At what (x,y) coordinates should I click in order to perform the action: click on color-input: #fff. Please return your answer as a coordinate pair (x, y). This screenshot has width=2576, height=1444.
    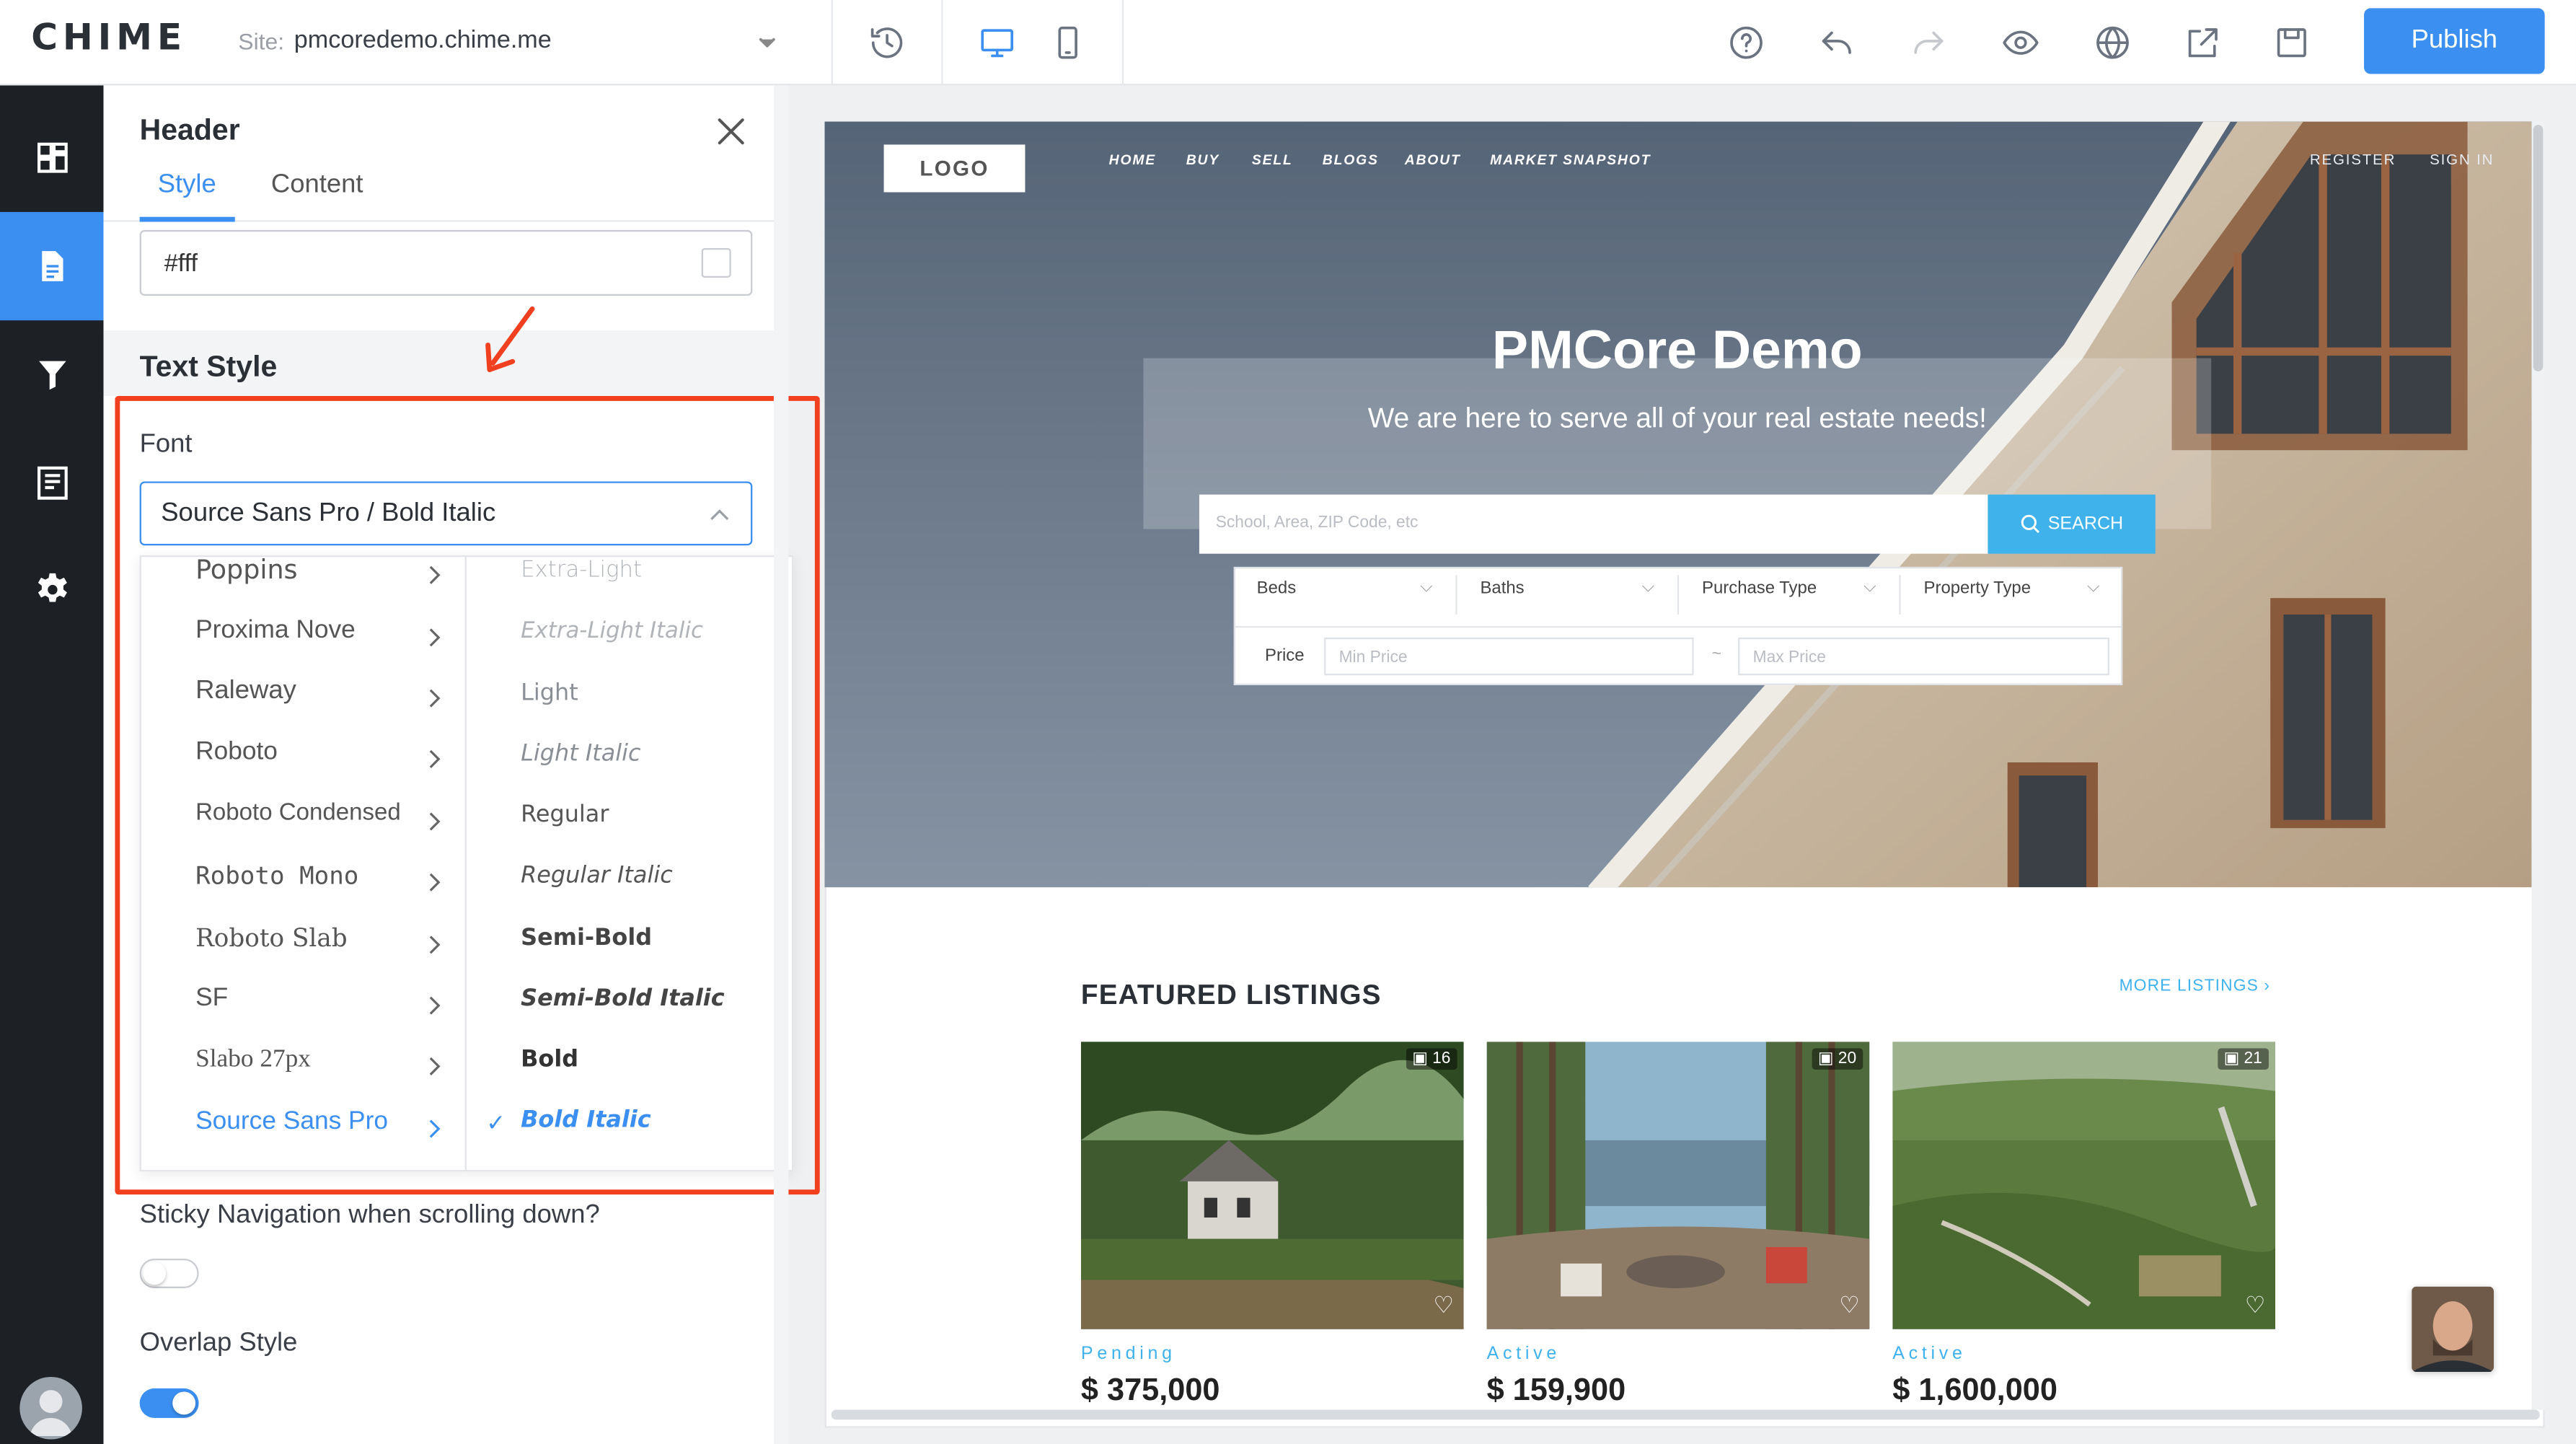
    Looking at the image, I should click on (446, 262).